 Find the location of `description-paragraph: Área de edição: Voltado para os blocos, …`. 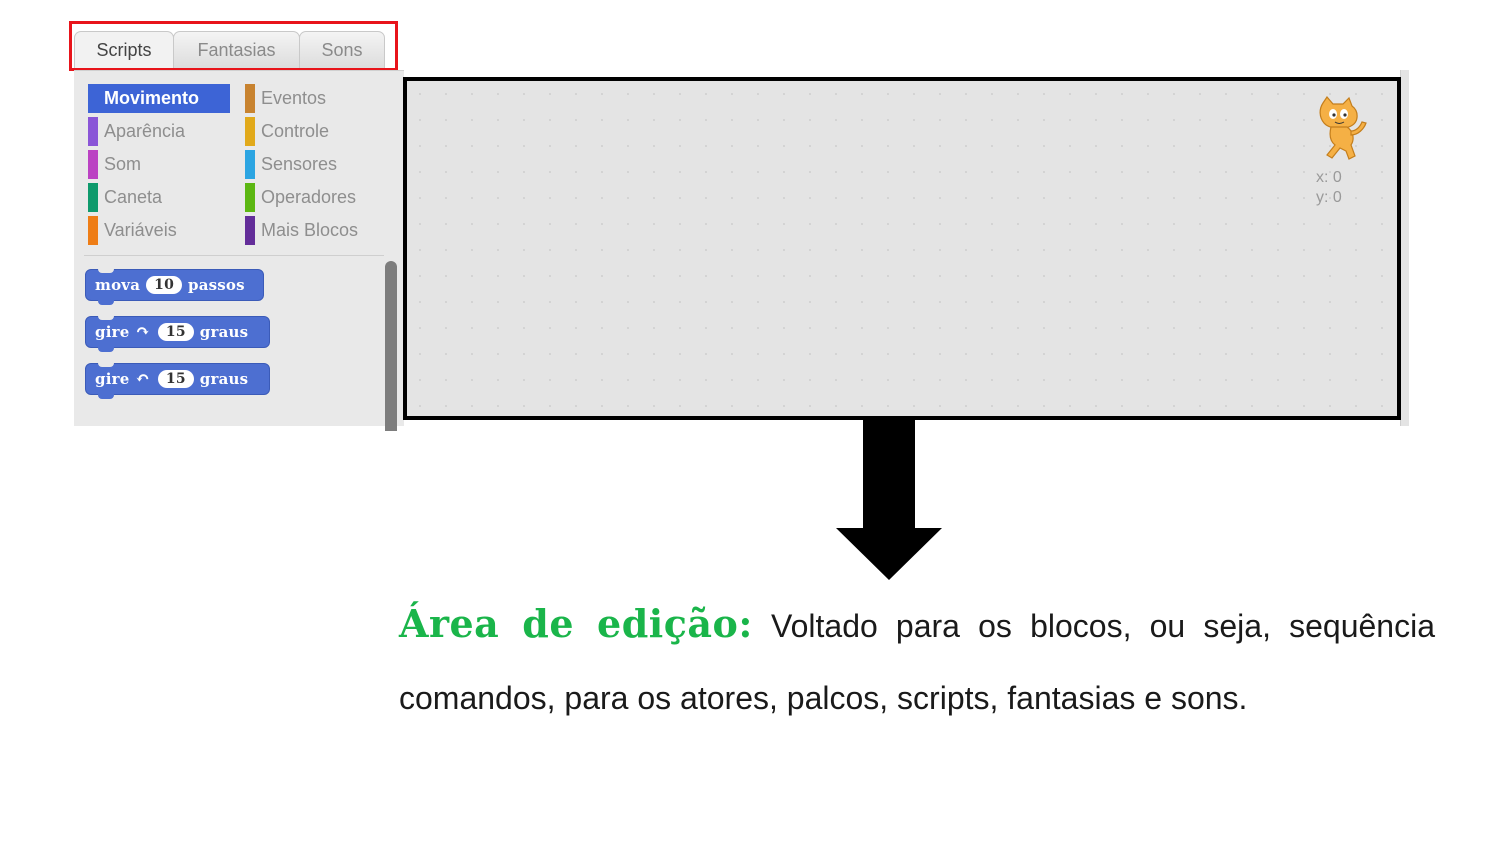

description-paragraph: Área de edição: Voltado para os blocos, … is located at coordinates (917, 661).